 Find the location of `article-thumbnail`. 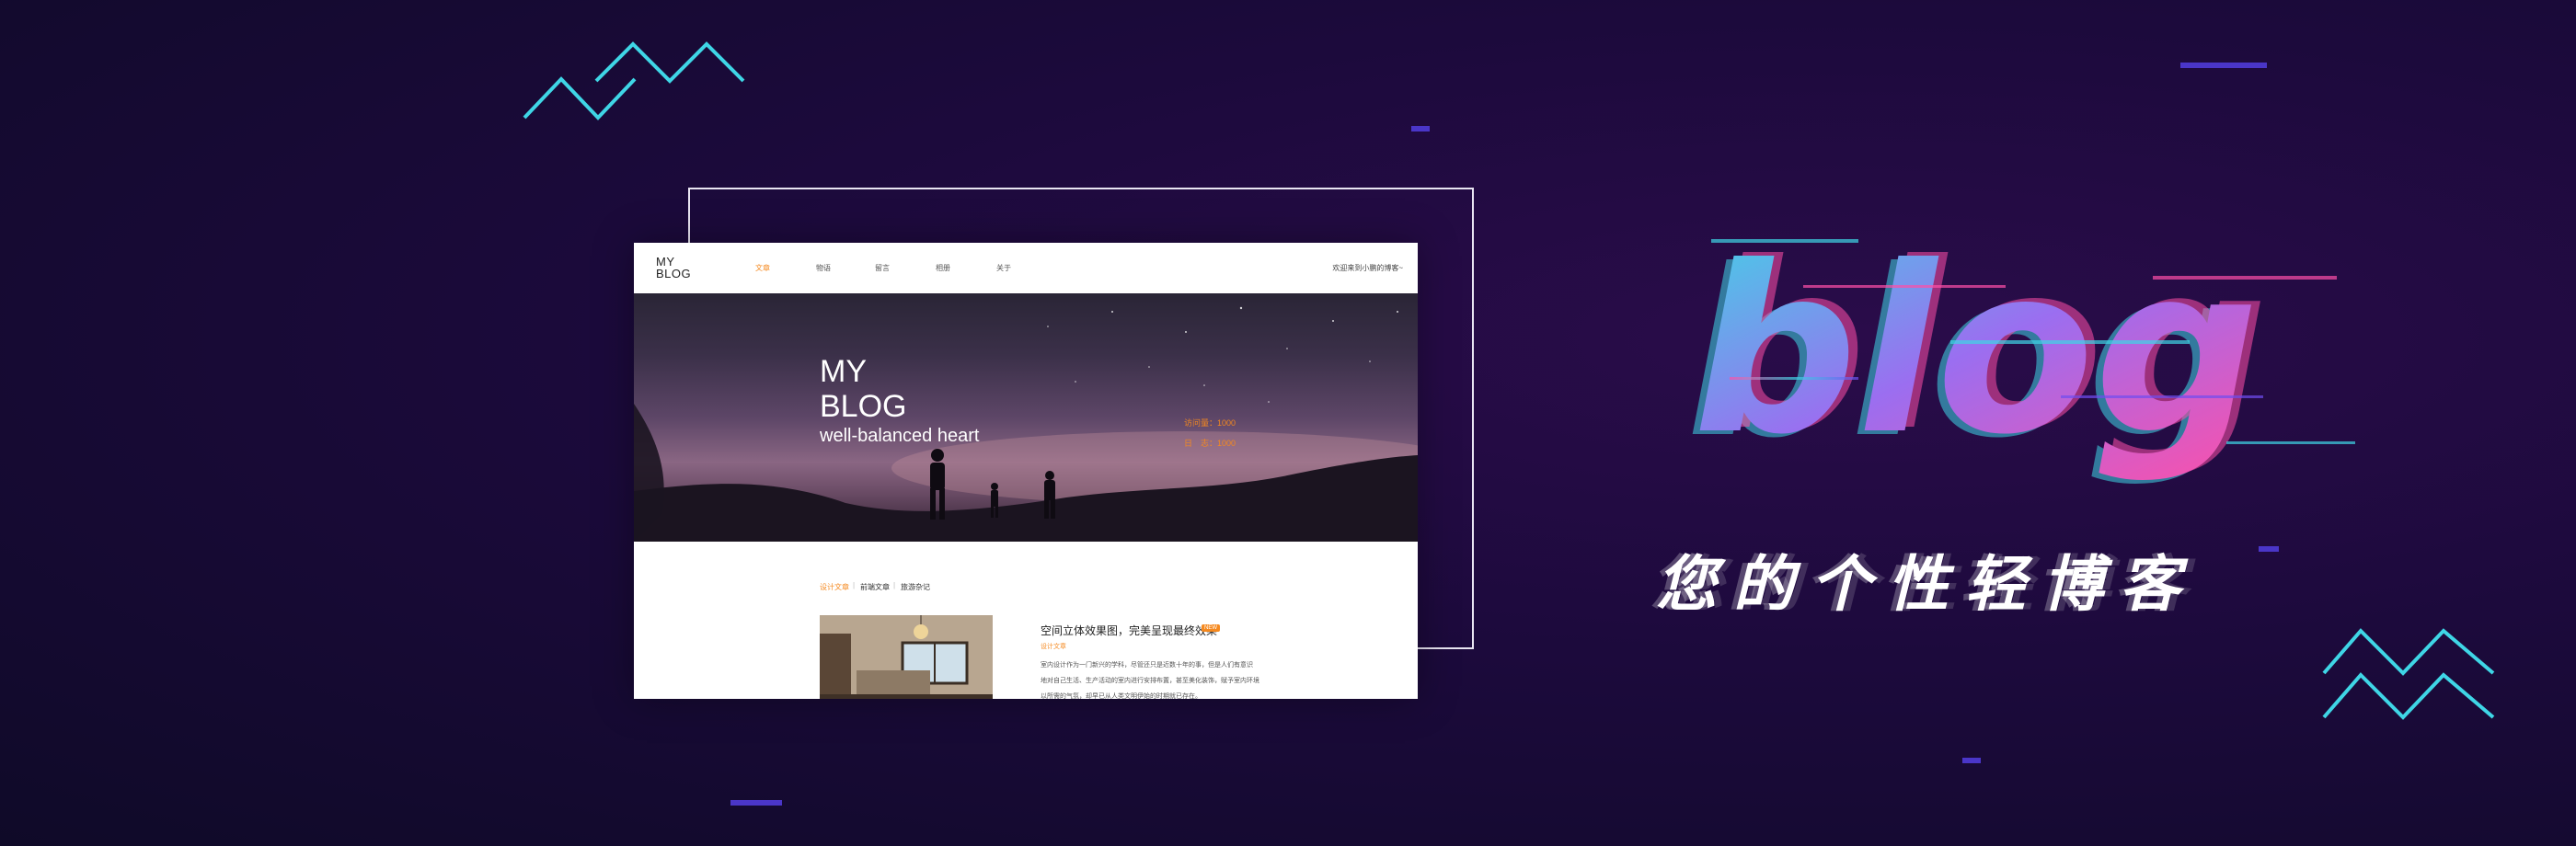

article-thumbnail is located at coordinates (906, 657).